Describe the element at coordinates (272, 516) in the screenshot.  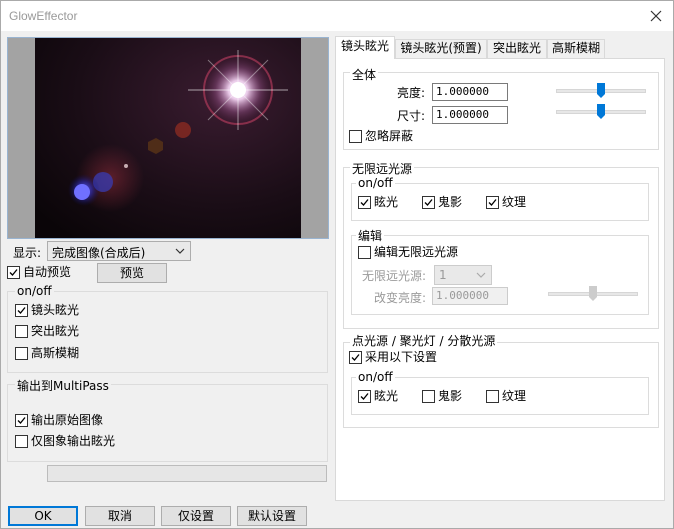
I see `default-settings-button: 默认设置` at that location.